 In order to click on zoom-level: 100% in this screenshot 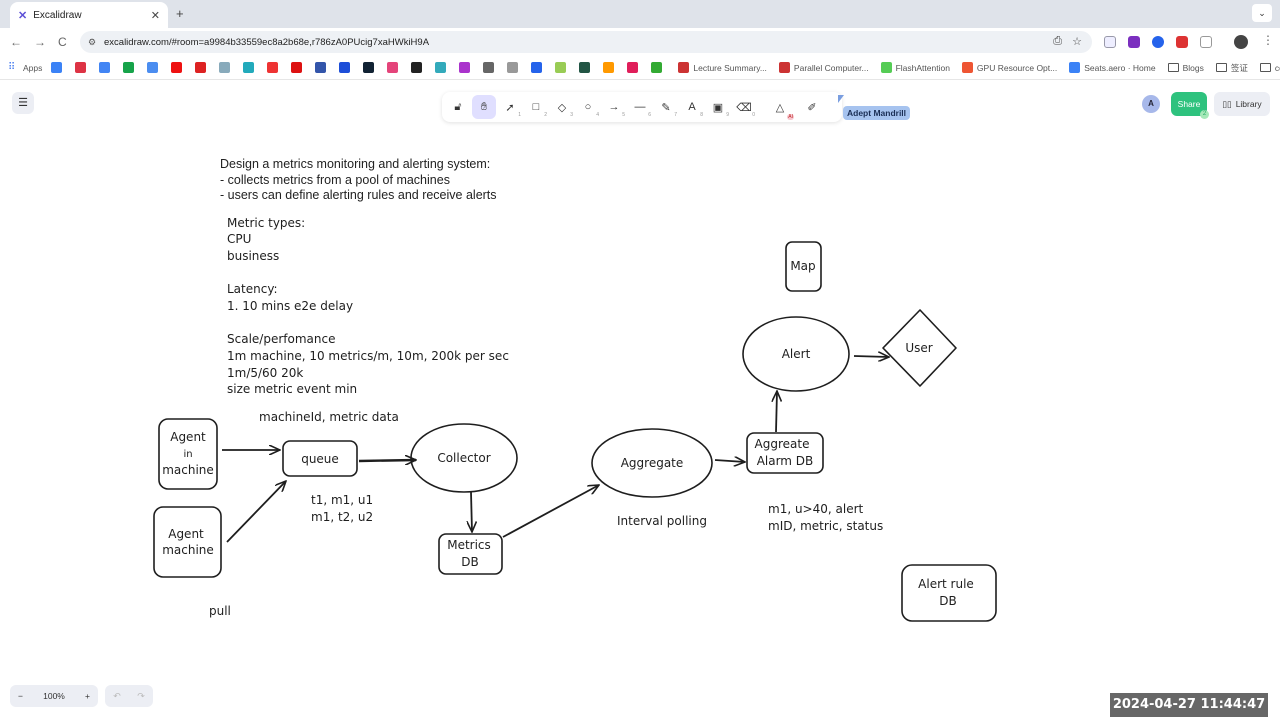, I will do `click(54, 696)`.